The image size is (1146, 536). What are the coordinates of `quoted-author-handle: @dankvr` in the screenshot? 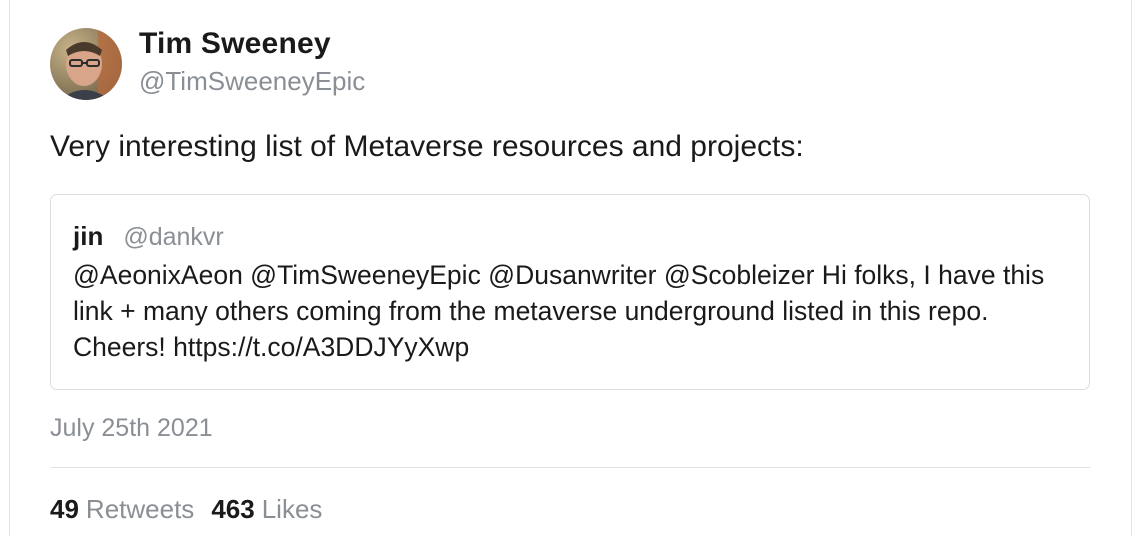 It's located at (173, 237).